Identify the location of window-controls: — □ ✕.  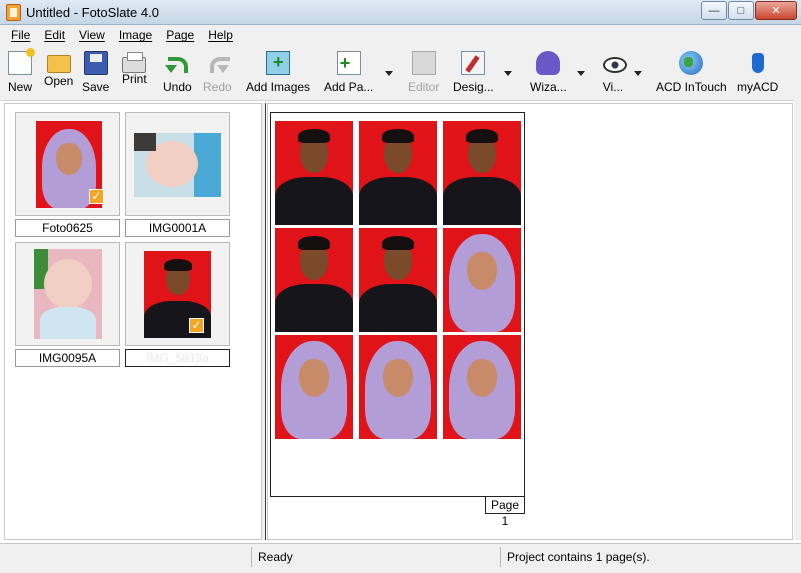
(748, 10).